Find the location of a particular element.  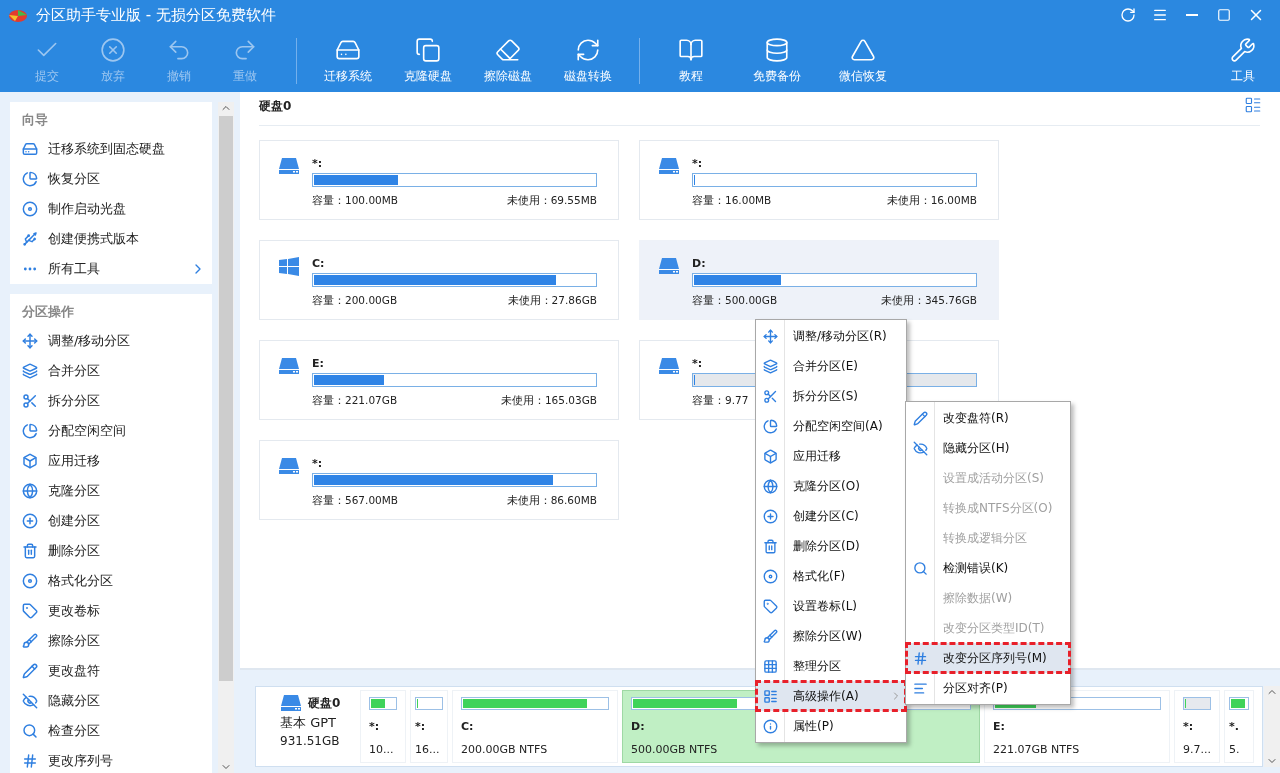

segment-info: 221.07GB NTFS is located at coordinates (1036, 749).